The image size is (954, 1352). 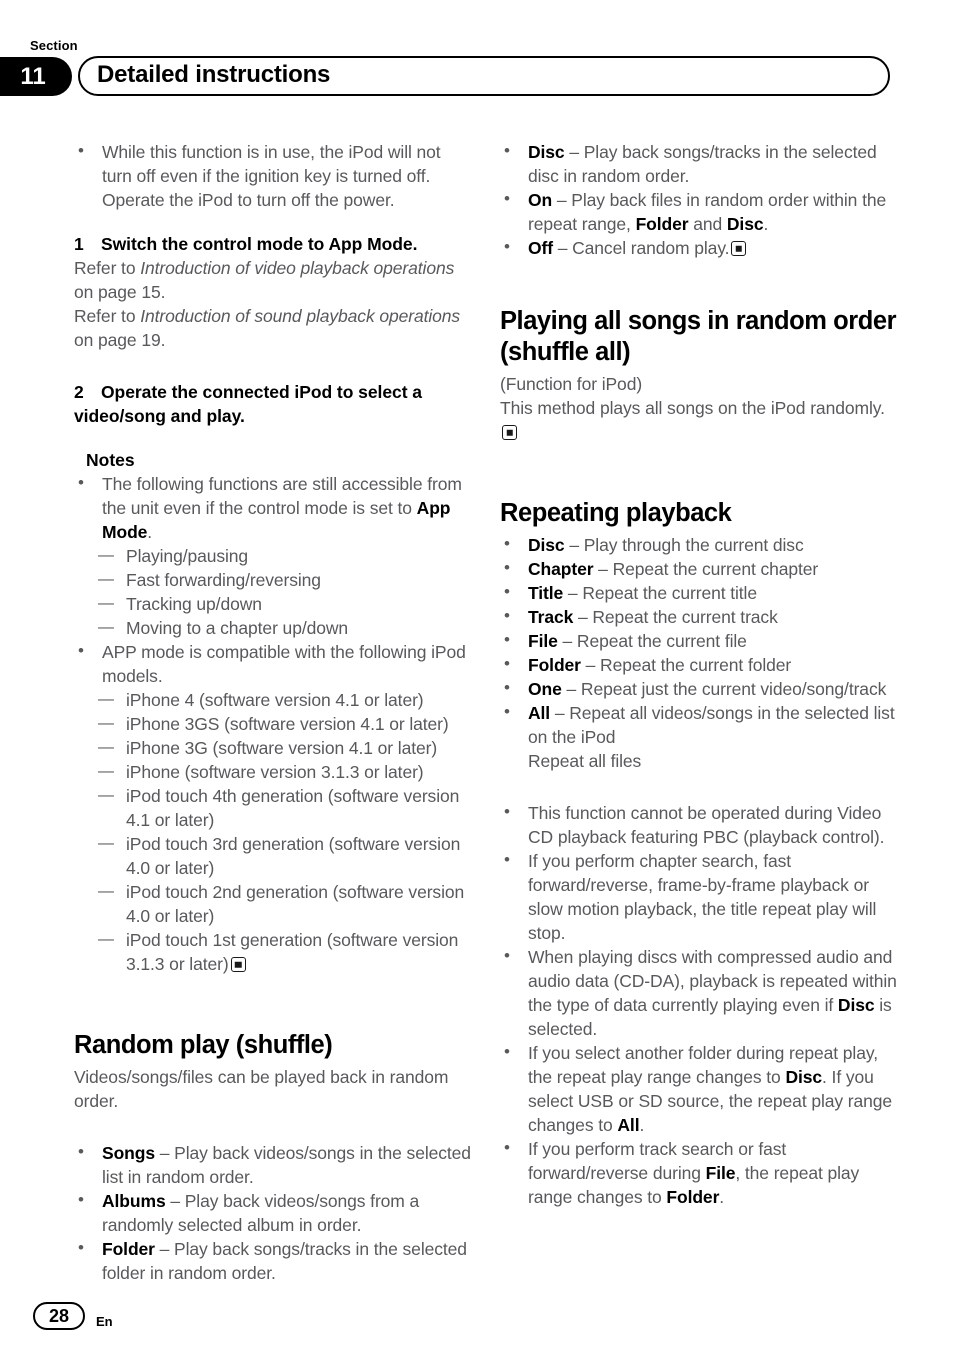 What do you see at coordinates (104, 1321) in the screenshot?
I see `language-code: En` at bounding box center [104, 1321].